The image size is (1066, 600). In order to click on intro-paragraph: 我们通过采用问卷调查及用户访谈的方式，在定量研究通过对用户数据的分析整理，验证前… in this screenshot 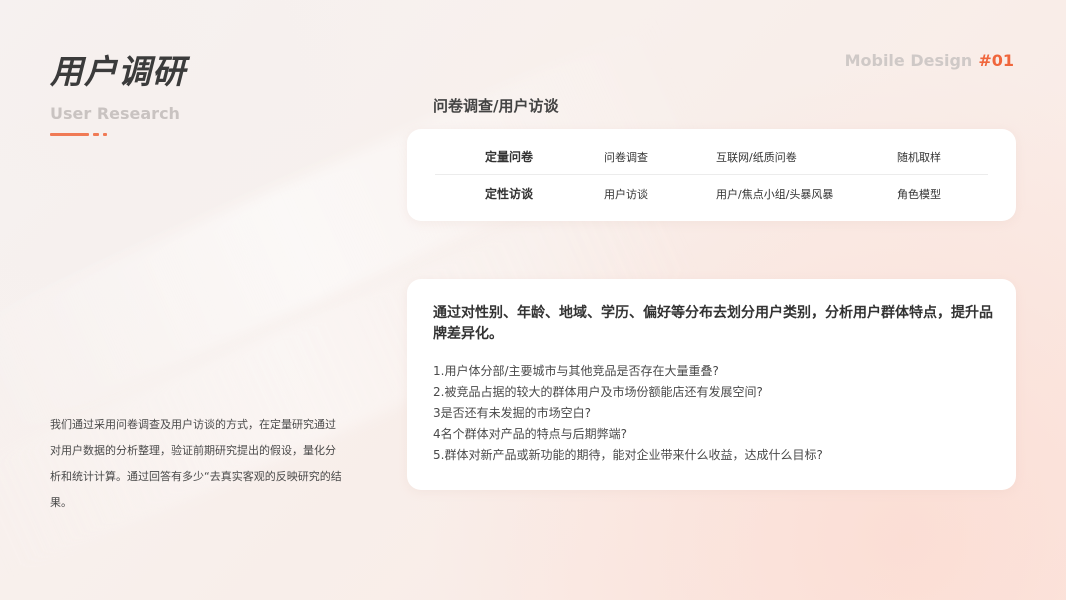, I will do `click(196, 463)`.